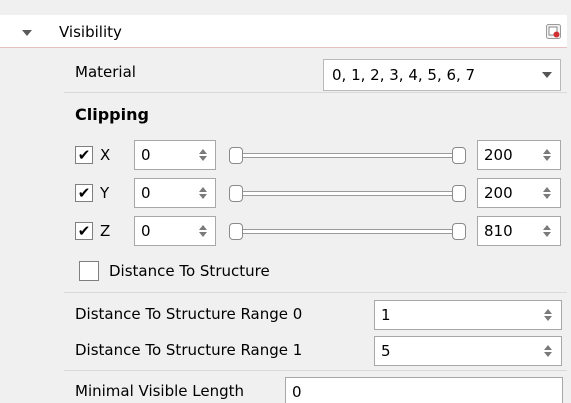 This screenshot has height=403, width=571. I want to click on range0-stepper, so click(548, 315).